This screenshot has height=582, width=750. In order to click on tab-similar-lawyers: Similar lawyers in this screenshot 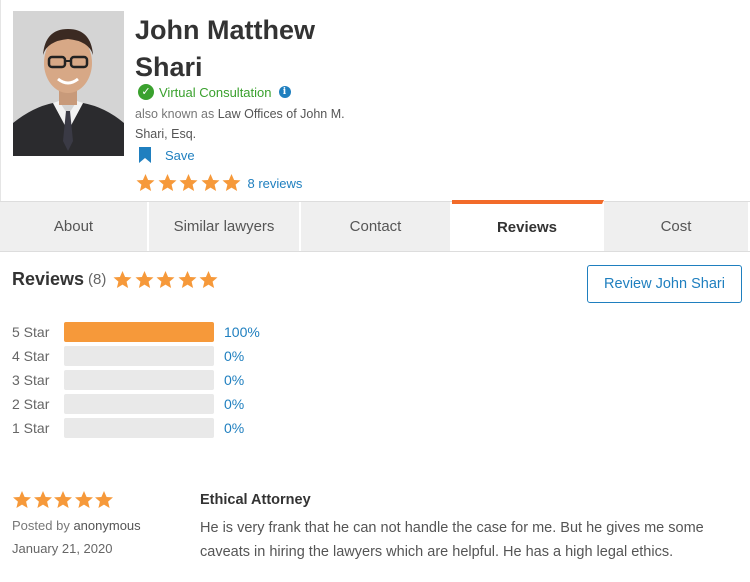, I will do `click(225, 226)`.